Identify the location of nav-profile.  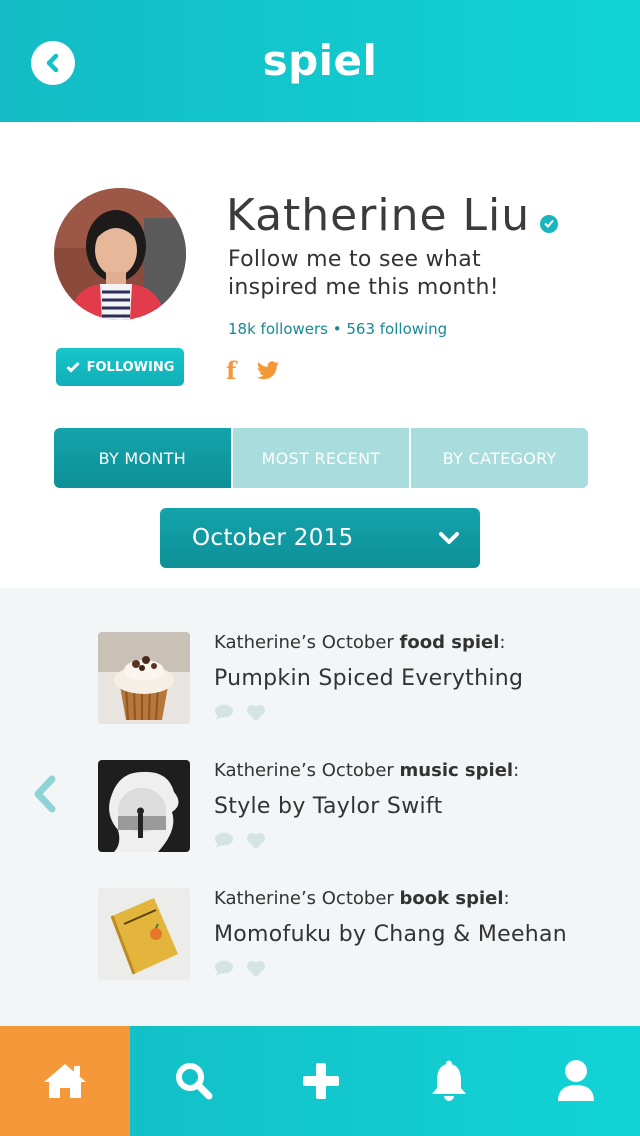
(576, 1081).